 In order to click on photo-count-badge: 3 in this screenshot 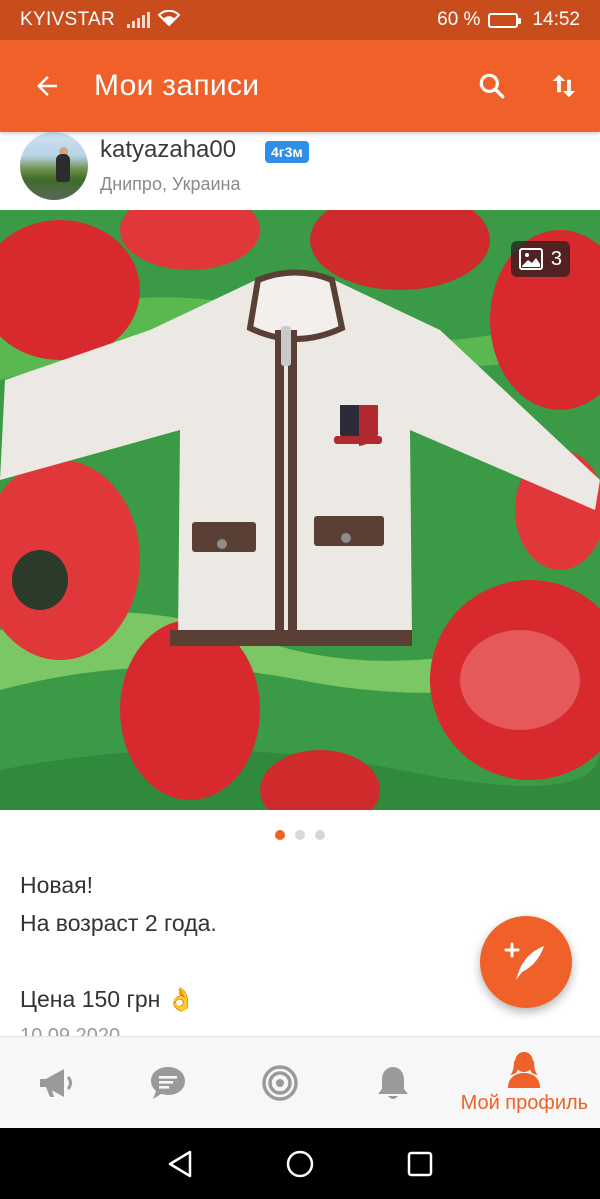, I will do `click(540, 259)`.